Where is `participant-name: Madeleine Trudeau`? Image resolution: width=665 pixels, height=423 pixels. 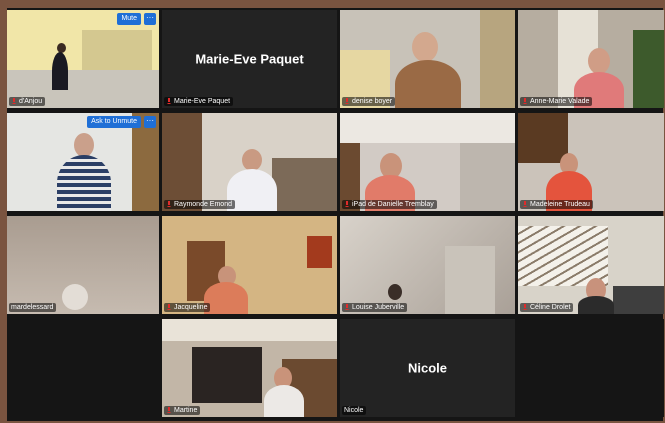
participant-name: Madeleine Trudeau is located at coordinates (560, 204).